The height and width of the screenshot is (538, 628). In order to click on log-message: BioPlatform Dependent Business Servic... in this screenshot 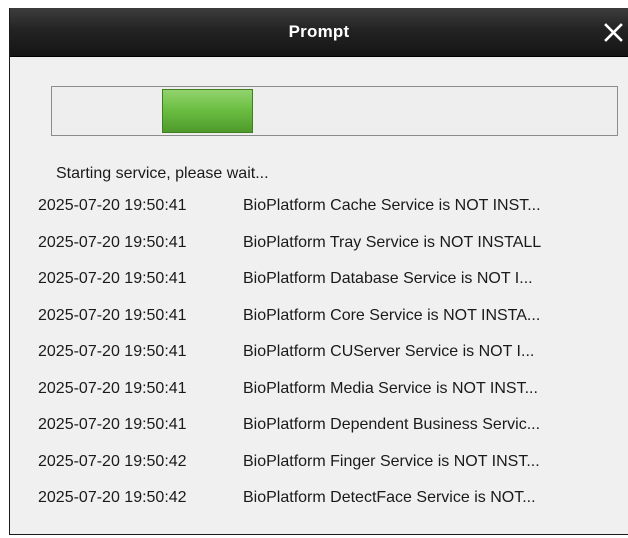, I will do `click(392, 424)`.